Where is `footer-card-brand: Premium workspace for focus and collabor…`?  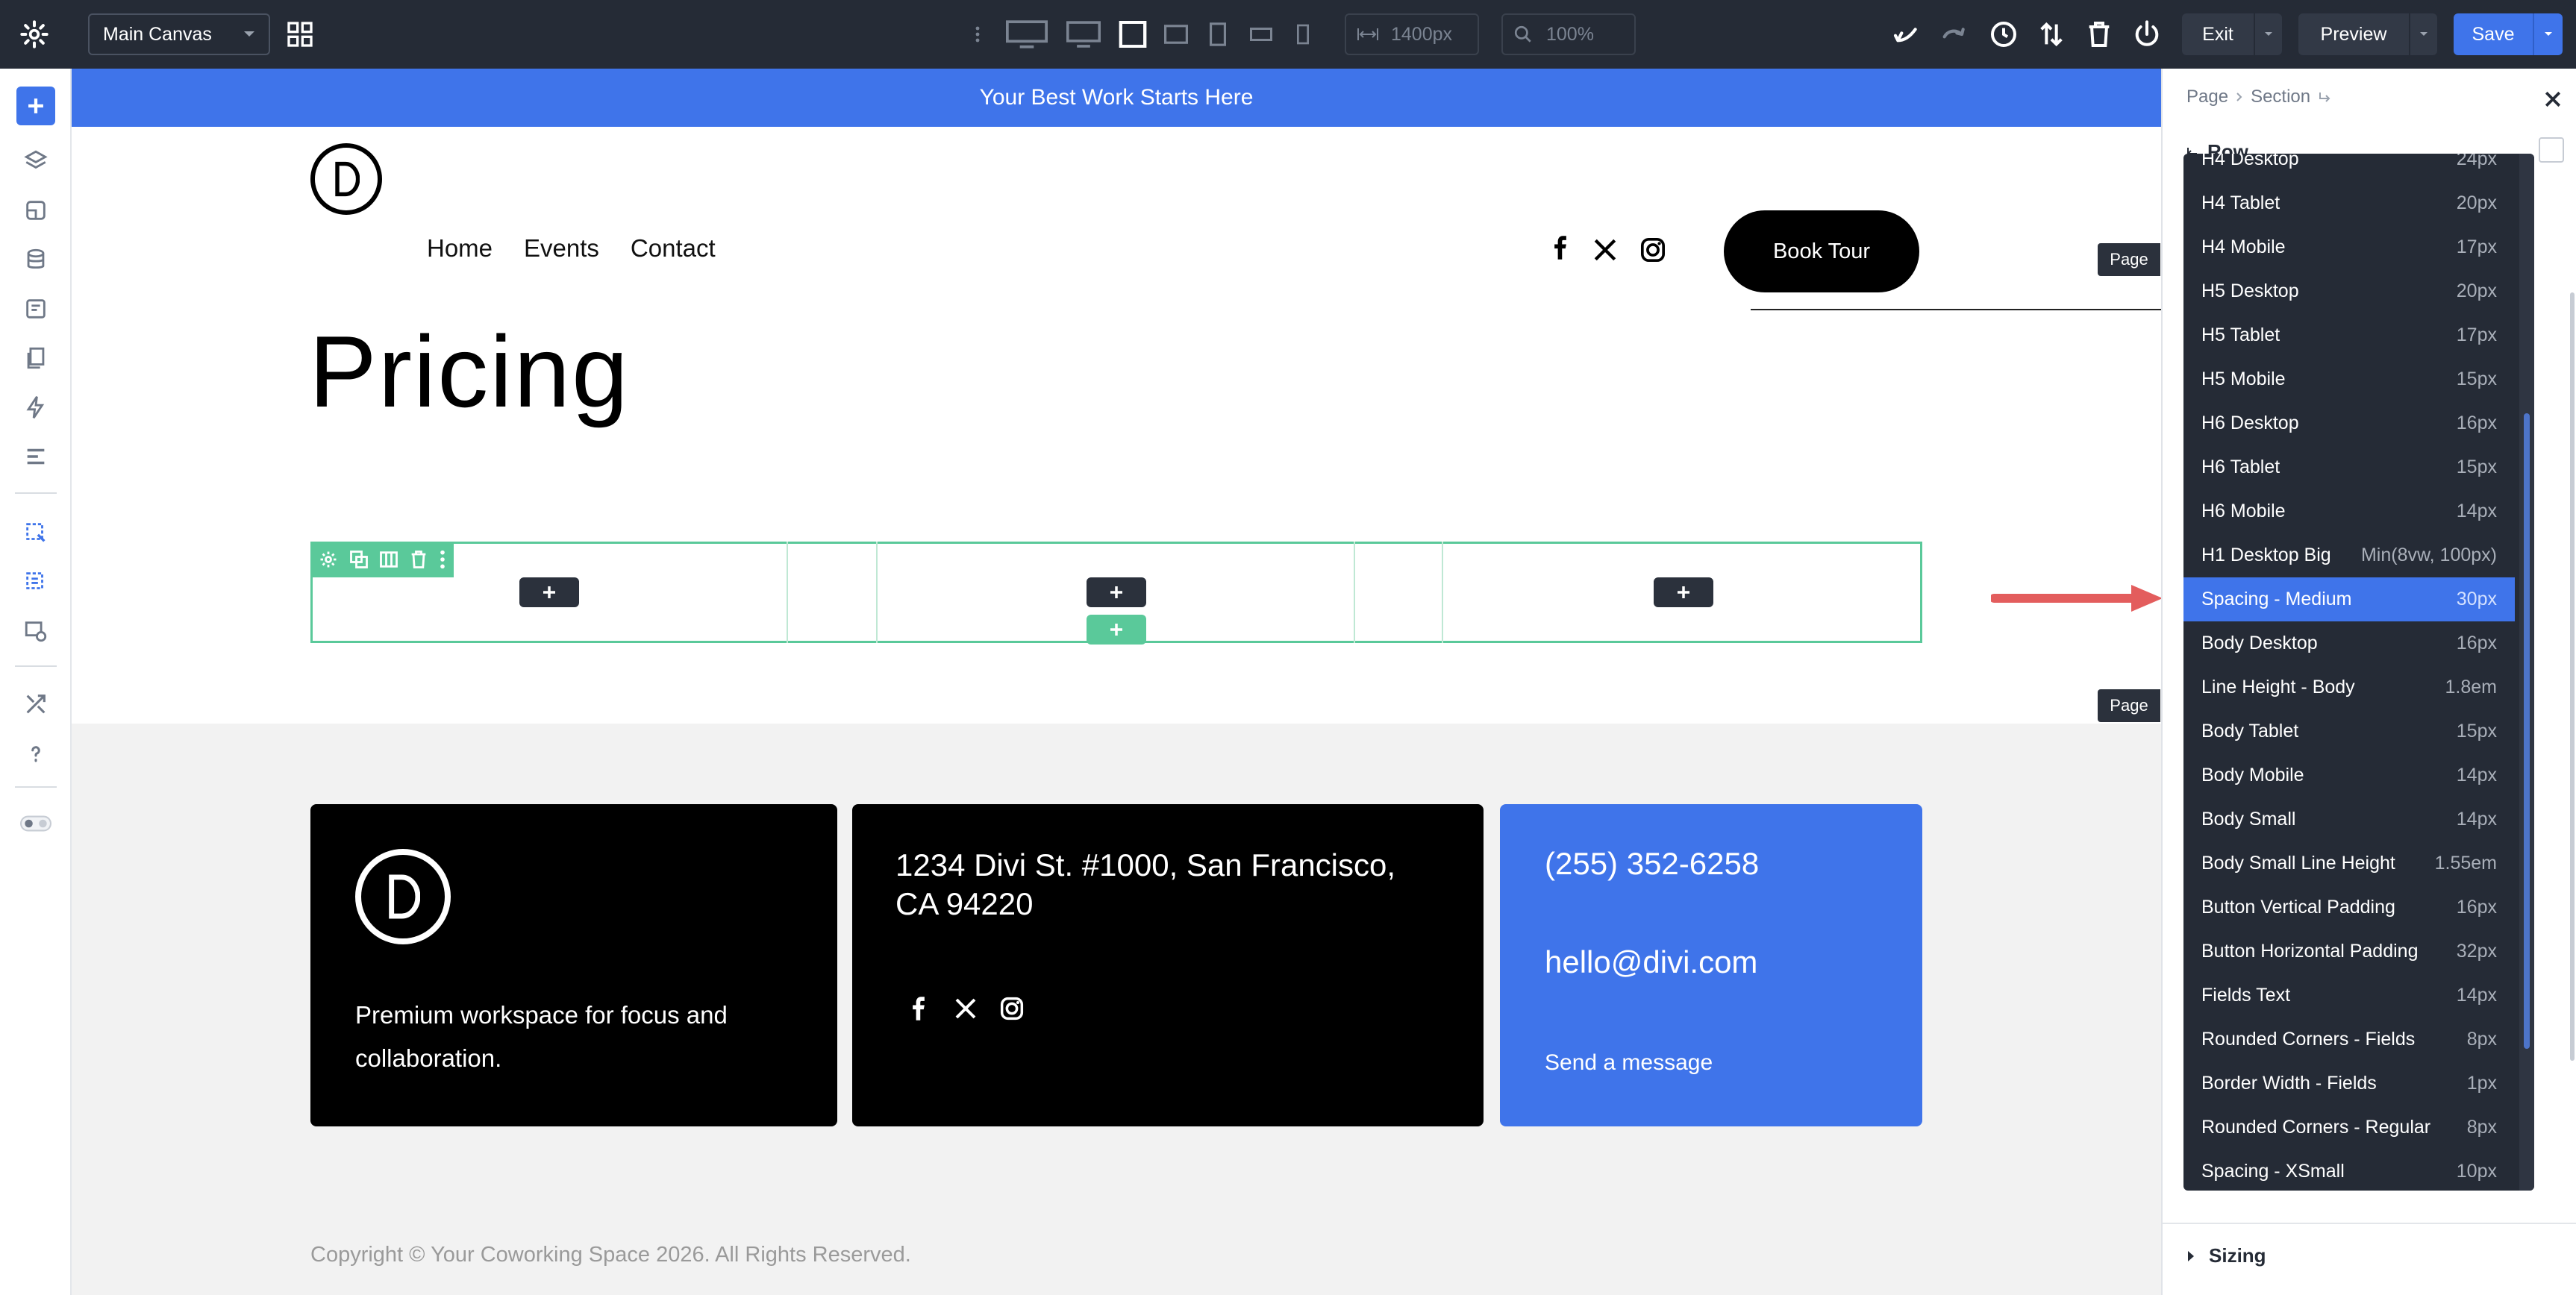 footer-card-brand: Premium workspace for focus and collabor… is located at coordinates (573, 965).